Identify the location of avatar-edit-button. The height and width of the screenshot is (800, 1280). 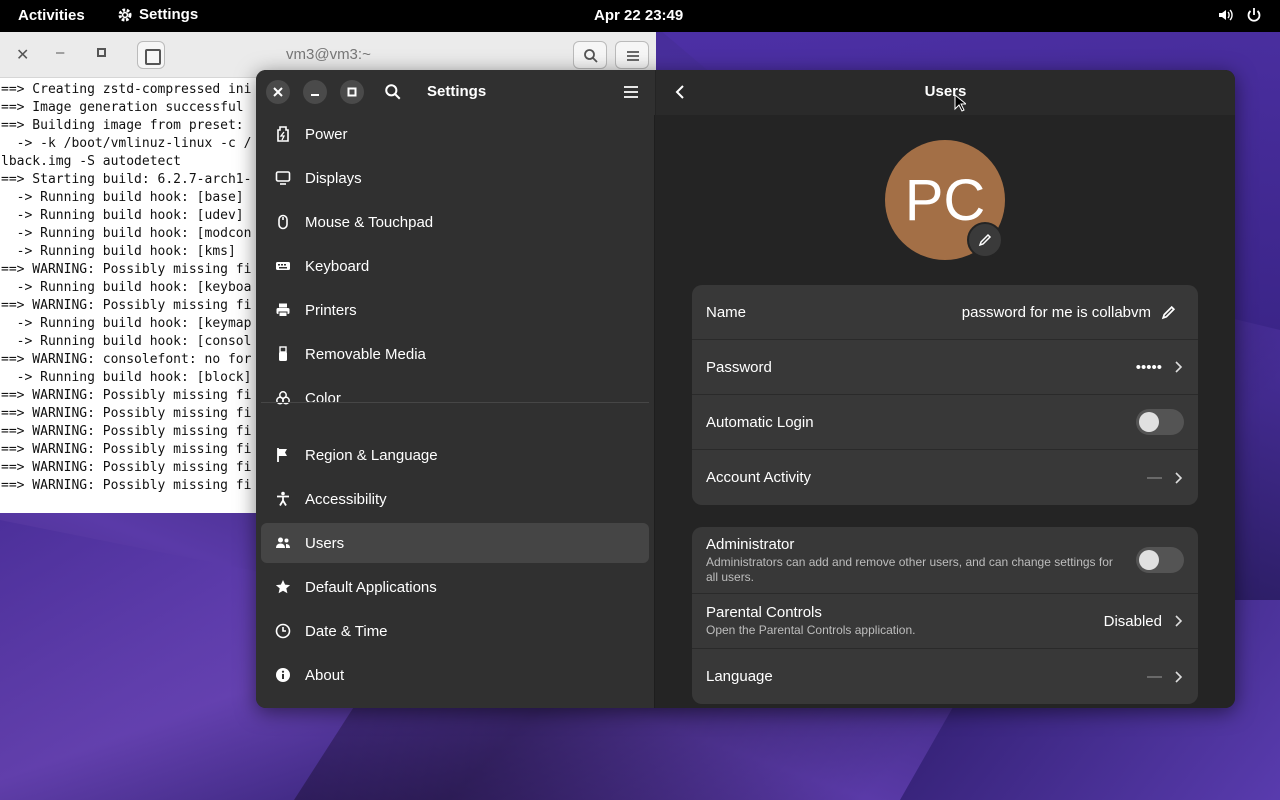
(985, 240).